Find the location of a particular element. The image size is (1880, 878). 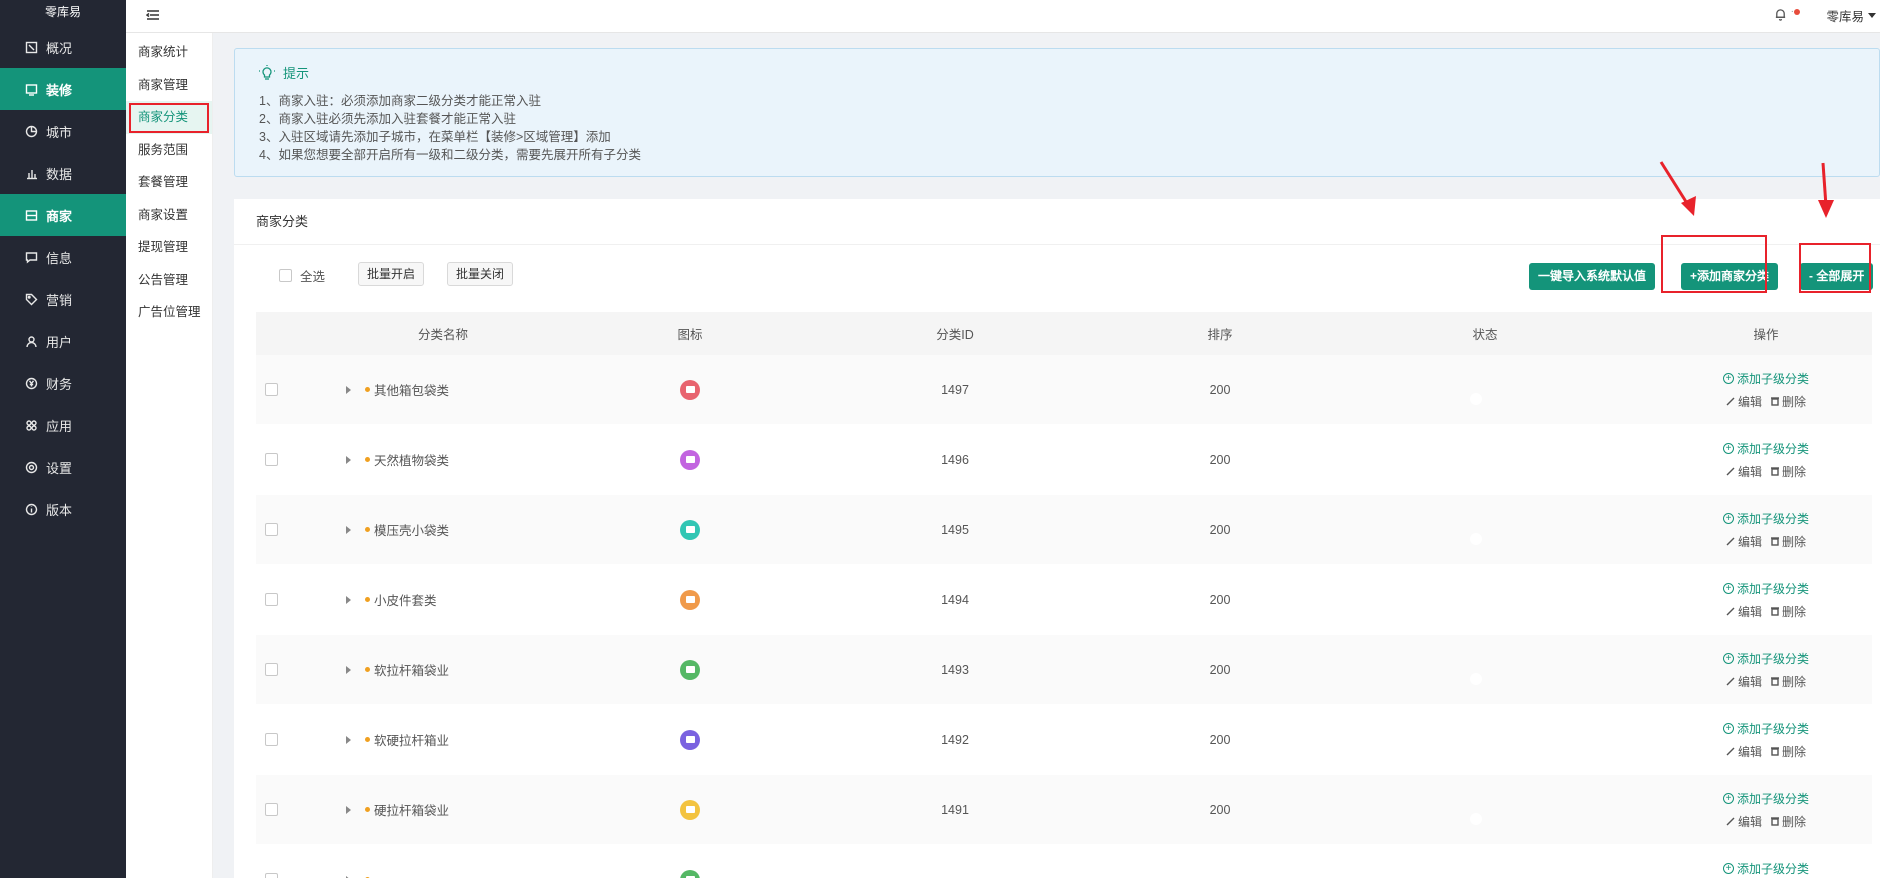

sidebar-item: 用户 is located at coordinates (63, 341).